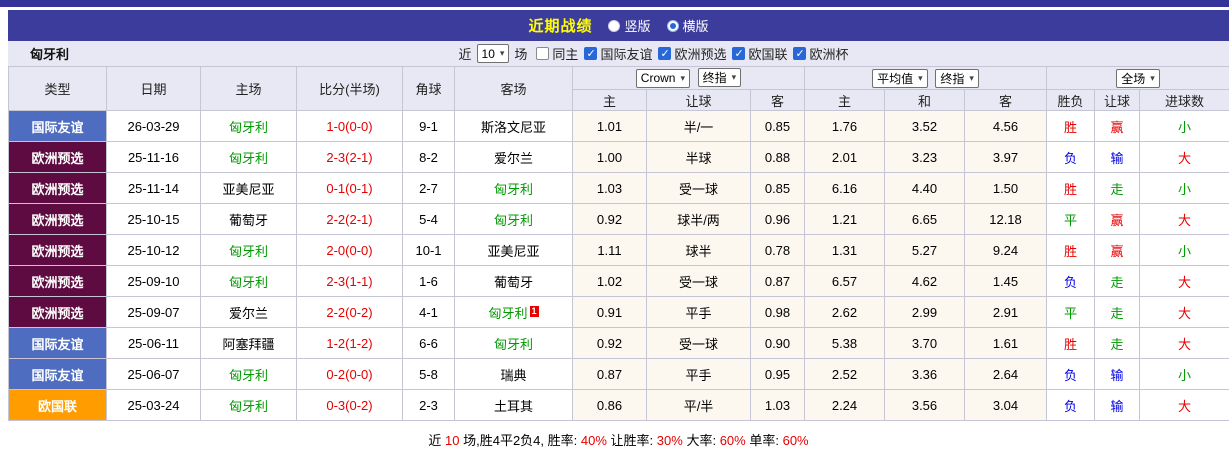 The height and width of the screenshot is (461, 1229). Describe the element at coordinates (759, 53) in the screenshot. I see `filter-checkbox: 欧国联` at that location.